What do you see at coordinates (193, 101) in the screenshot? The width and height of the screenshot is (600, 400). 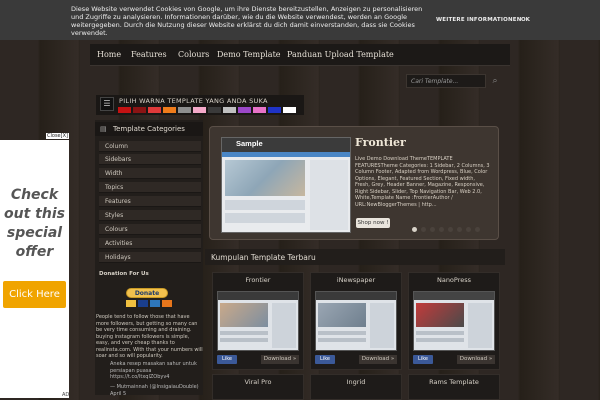 I see `color-chooser-title: PILIH WARNA TEMPLATE YANG ANDA SUKA` at bounding box center [193, 101].